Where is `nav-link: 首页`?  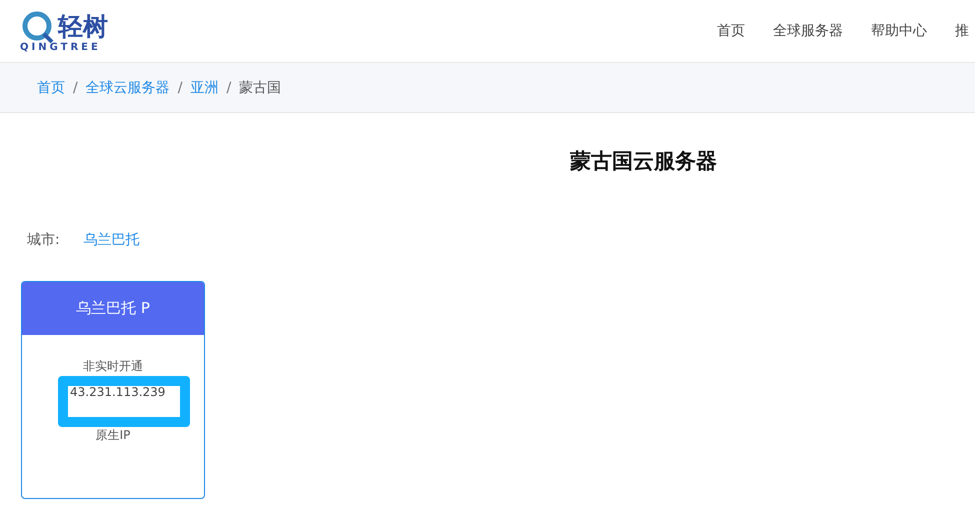 nav-link: 首页 is located at coordinates (731, 31).